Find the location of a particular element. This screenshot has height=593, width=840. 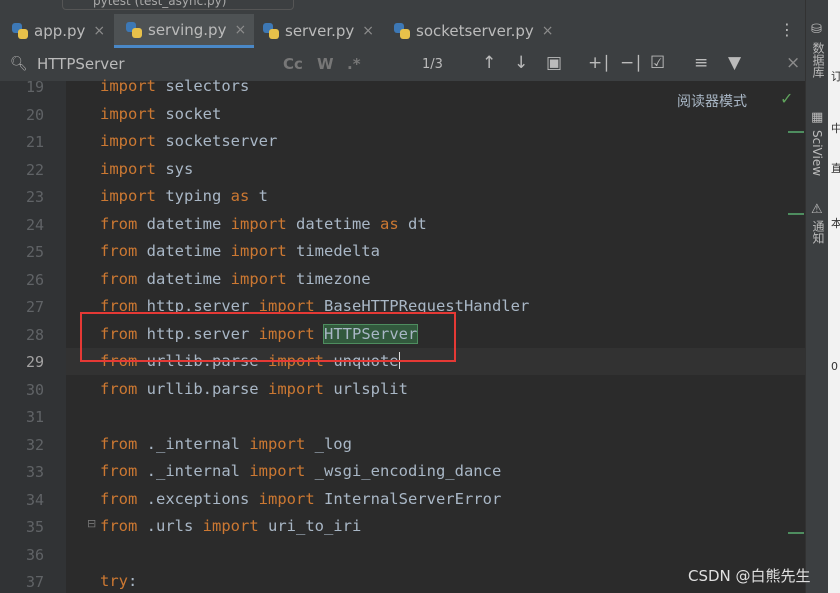

database-tool-button: 数据库 is located at coordinates (818, 60).